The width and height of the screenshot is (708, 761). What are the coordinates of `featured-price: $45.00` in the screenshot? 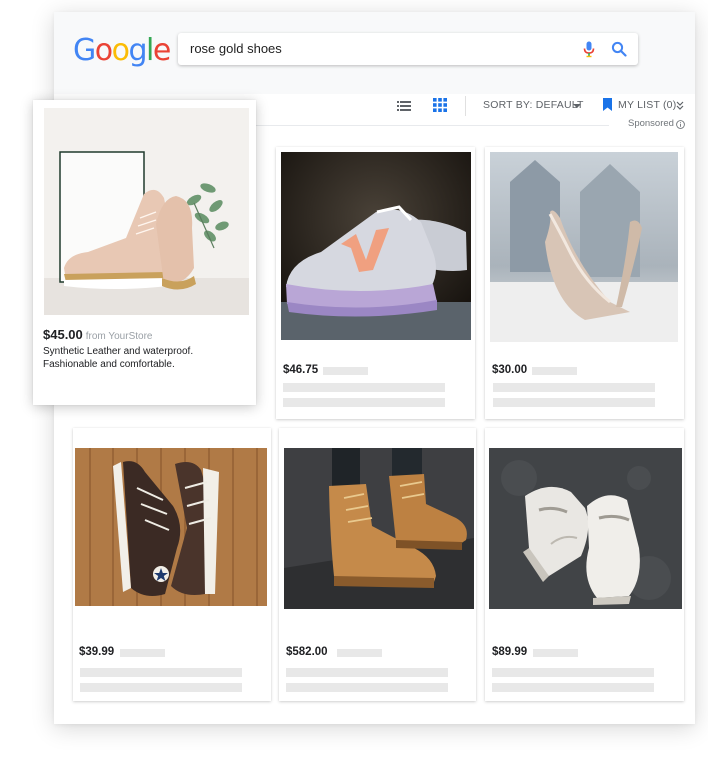 It's located at (63, 334).